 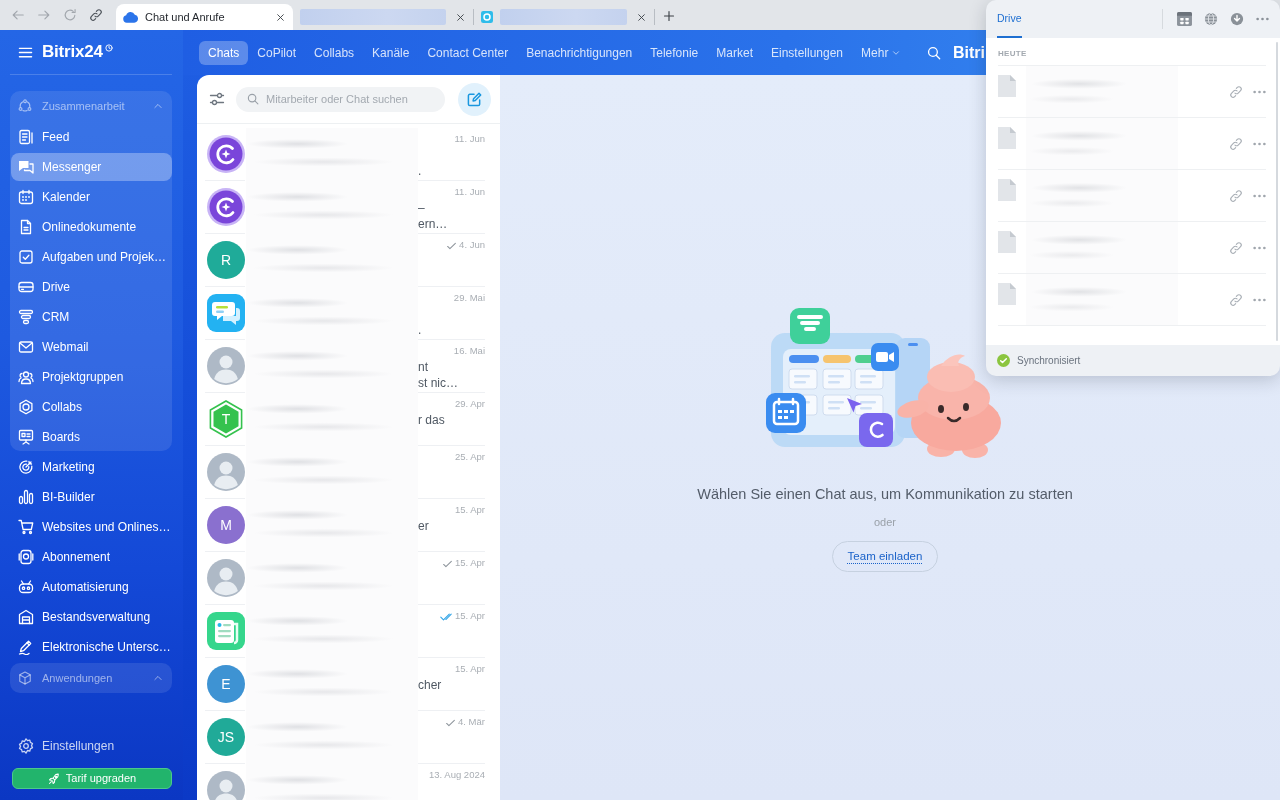 I want to click on nav-tab: Contact Center, so click(x=468, y=52).